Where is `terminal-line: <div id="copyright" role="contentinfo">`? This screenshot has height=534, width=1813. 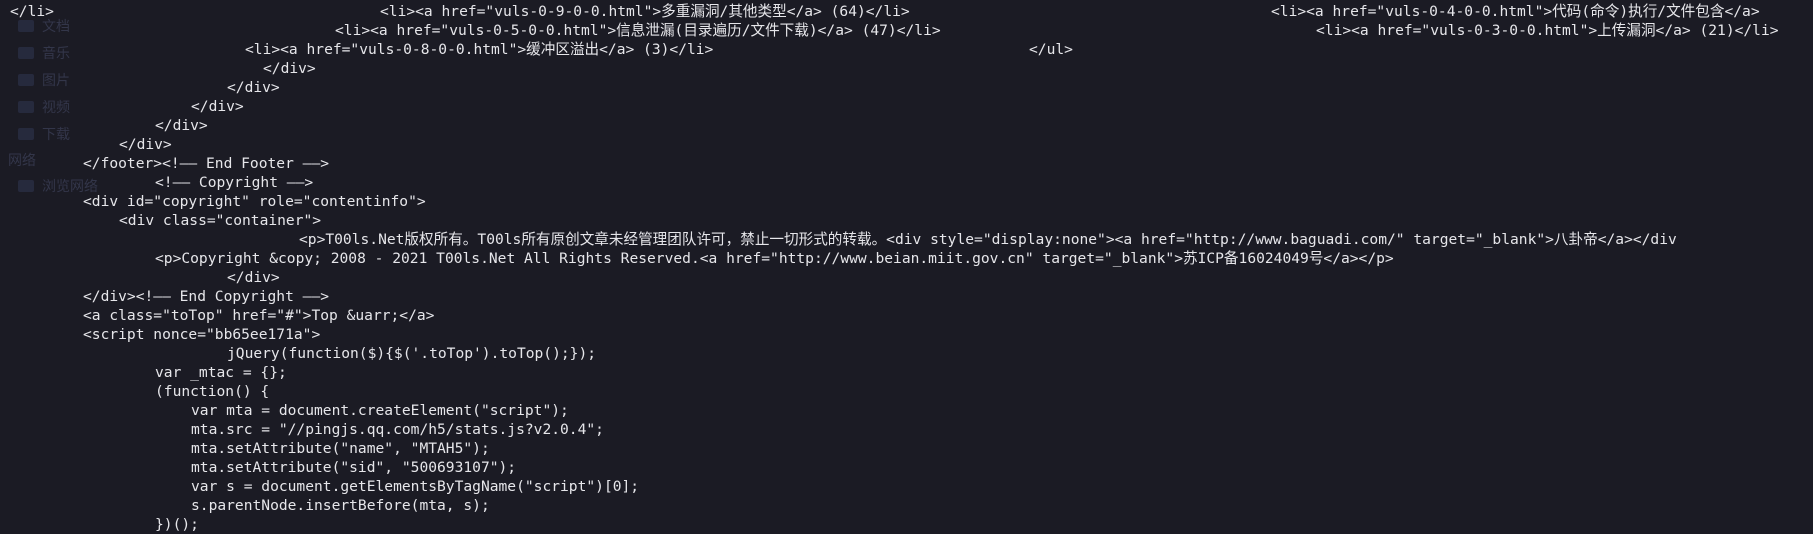
terminal-line: <div id="copyright" role="contentinfo"> is located at coordinates (254, 201).